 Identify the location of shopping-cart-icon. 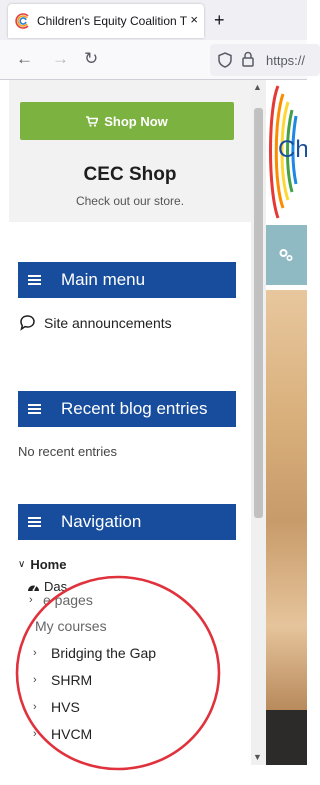
(92, 121).